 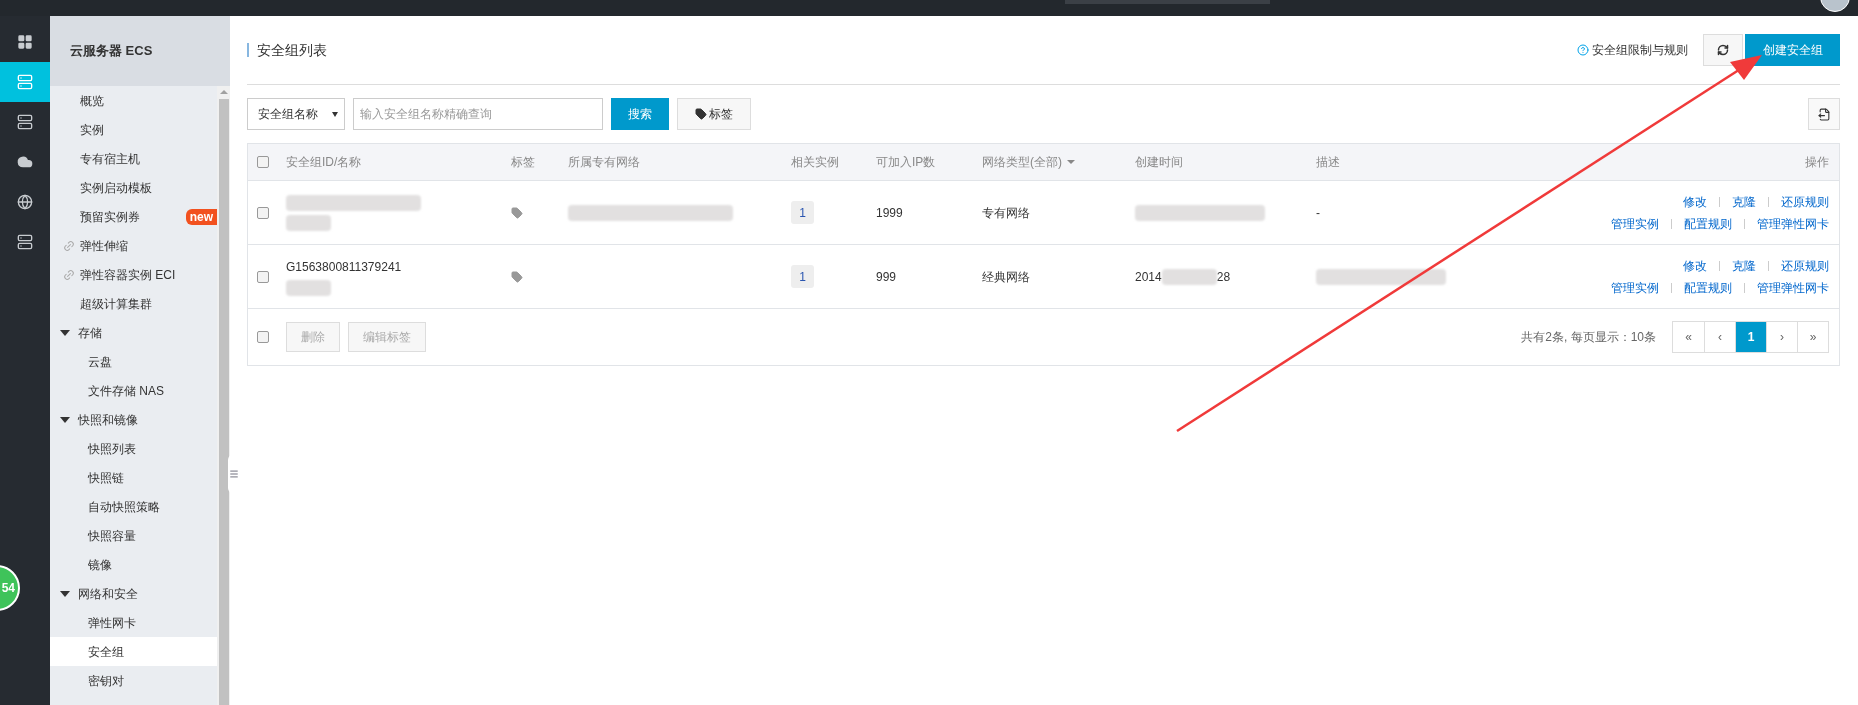 What do you see at coordinates (886, 277) in the screenshot?
I see `table-cell-text: 999` at bounding box center [886, 277].